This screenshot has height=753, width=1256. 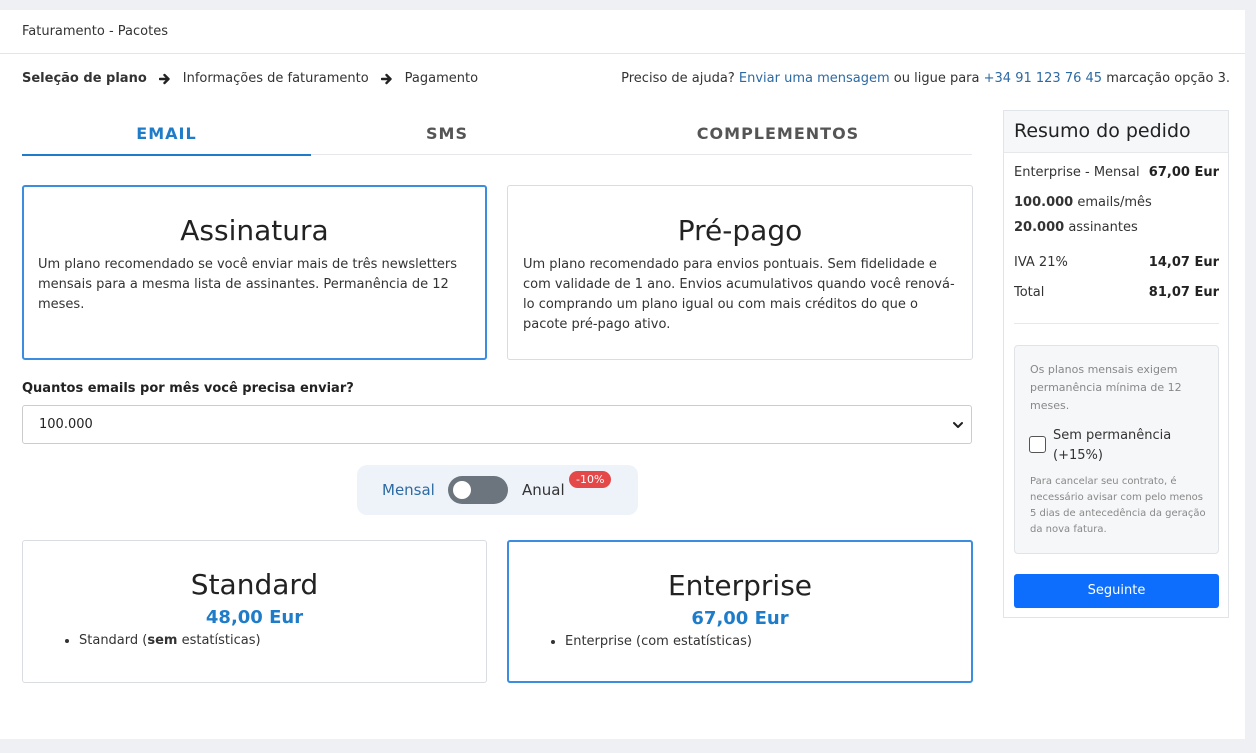 I want to click on phone-link: +34 91 123 76 45, so click(x=1043, y=78).